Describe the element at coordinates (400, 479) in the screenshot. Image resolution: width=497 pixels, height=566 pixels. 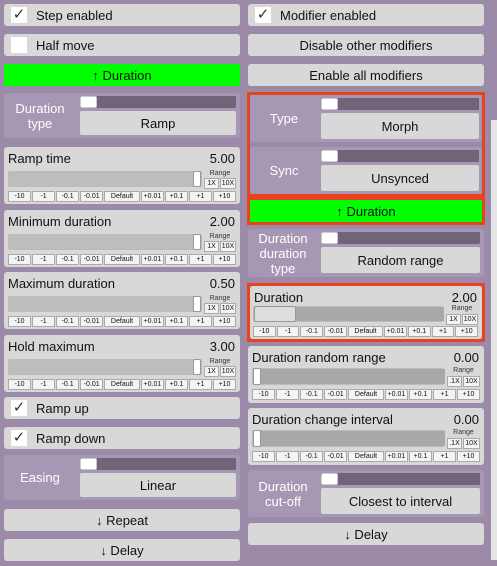
I see `duration-cutoff-selector` at that location.